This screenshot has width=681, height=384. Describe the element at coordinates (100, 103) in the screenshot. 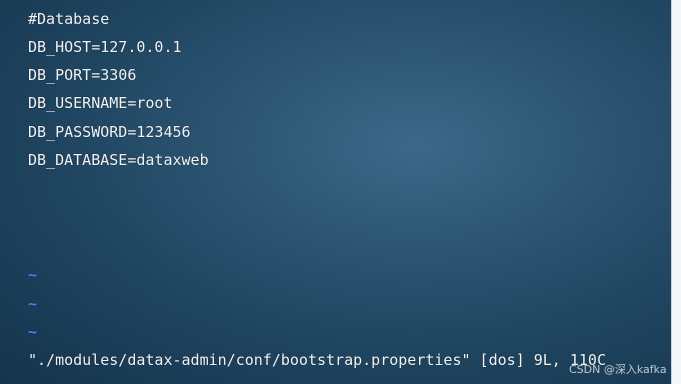

I see `file-line-4: DB_USERNAME=root` at that location.